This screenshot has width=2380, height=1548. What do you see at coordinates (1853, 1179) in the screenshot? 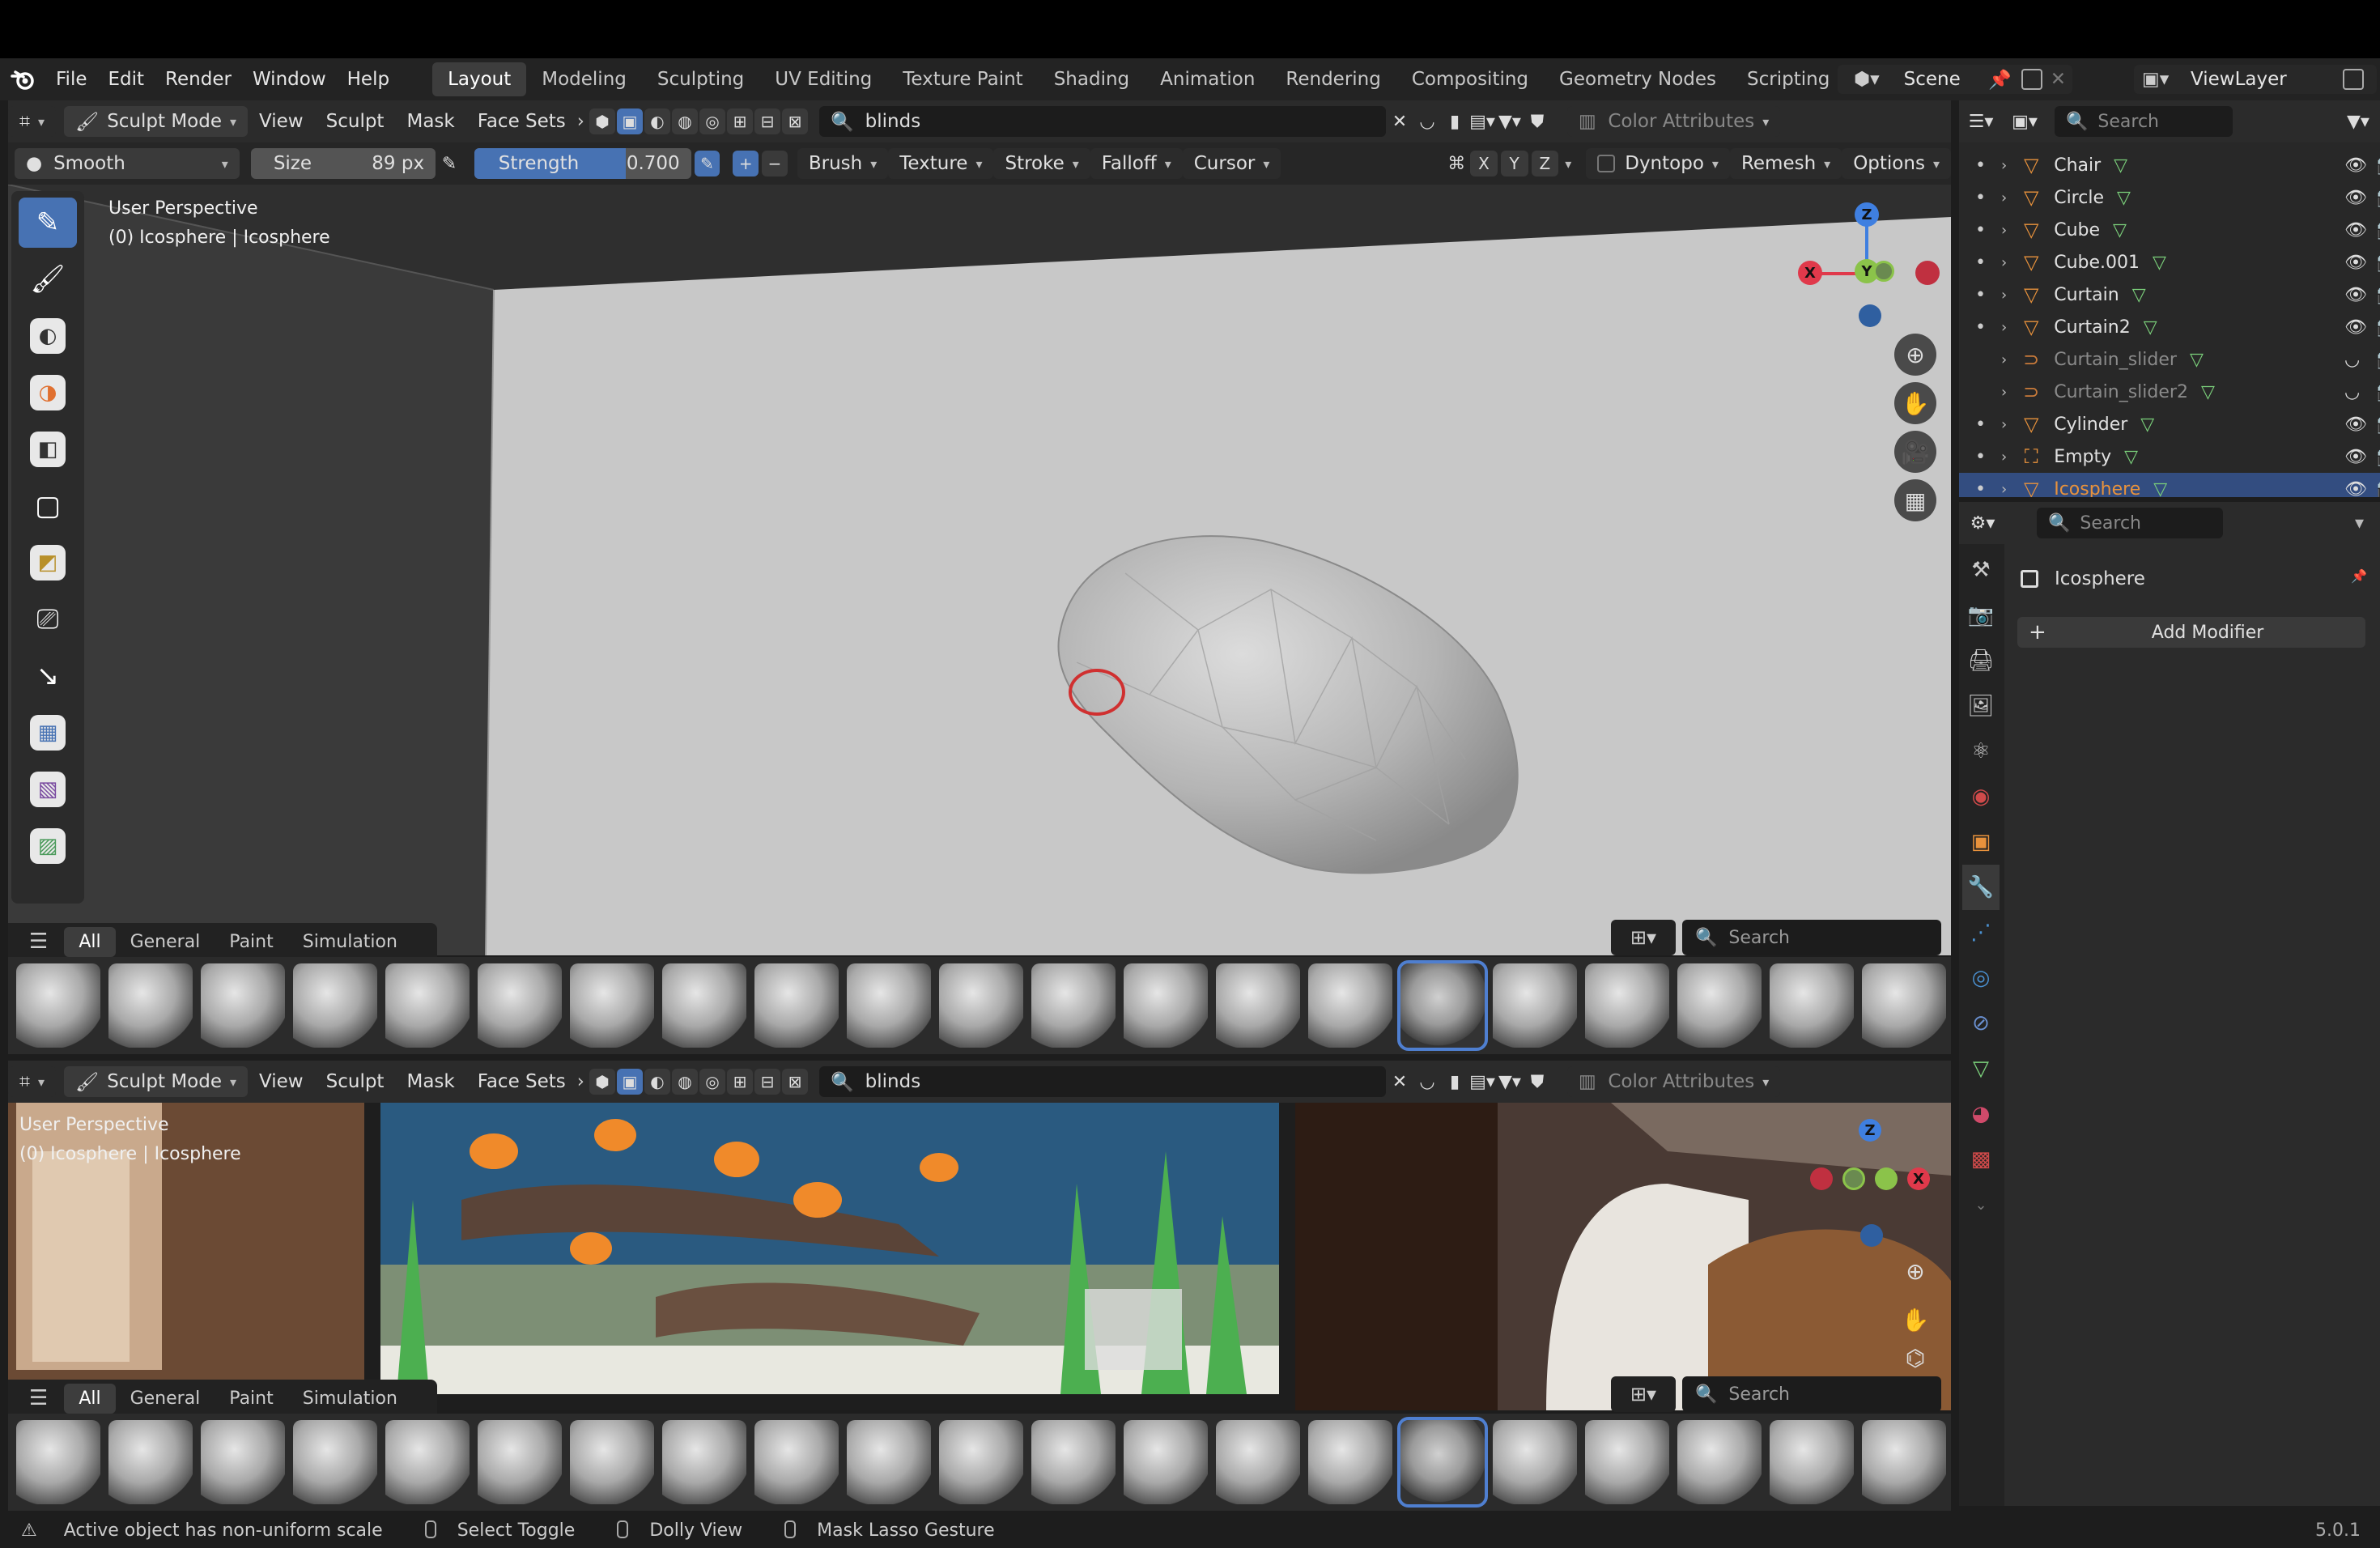
I see `bottom-gizmo-neg-y-axis` at bounding box center [1853, 1179].